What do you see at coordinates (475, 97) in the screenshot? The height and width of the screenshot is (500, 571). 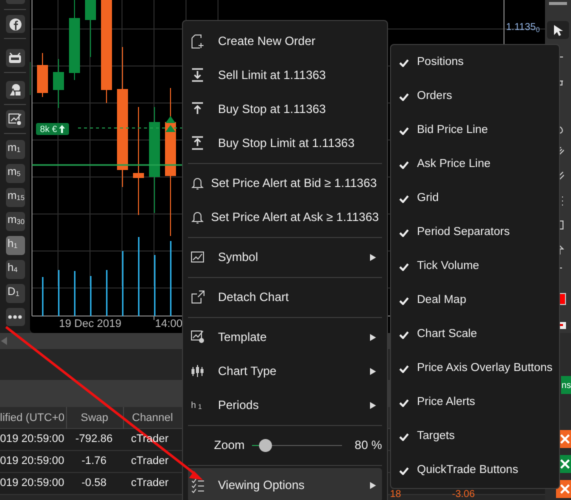 I see `menu-item: Orders` at bounding box center [475, 97].